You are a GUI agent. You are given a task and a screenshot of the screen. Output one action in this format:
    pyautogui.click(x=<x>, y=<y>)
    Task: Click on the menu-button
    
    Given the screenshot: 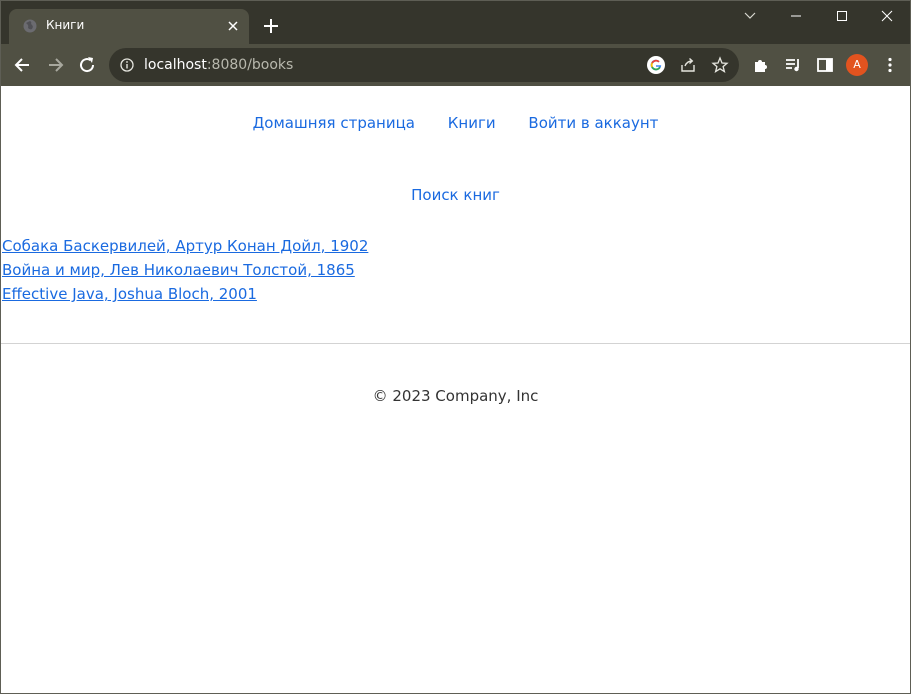 What is the action you would take?
    pyautogui.click(x=890, y=65)
    